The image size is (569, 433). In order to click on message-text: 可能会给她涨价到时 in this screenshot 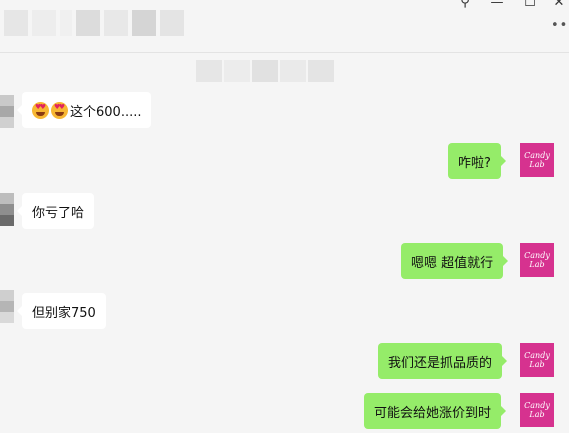, I will do `click(433, 413)`.